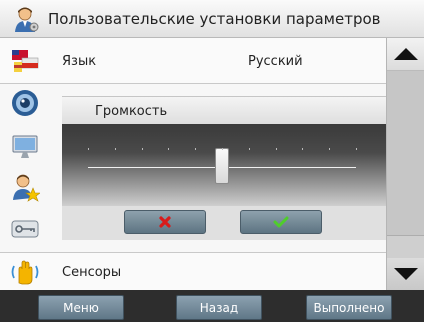 Image resolution: width=424 pixels, height=322 pixels. I want to click on monitor-icon, so click(25, 147).